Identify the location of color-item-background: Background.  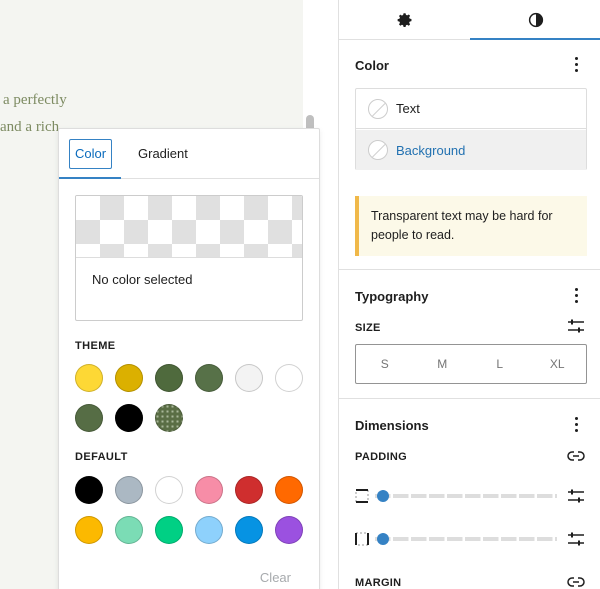
(471, 150).